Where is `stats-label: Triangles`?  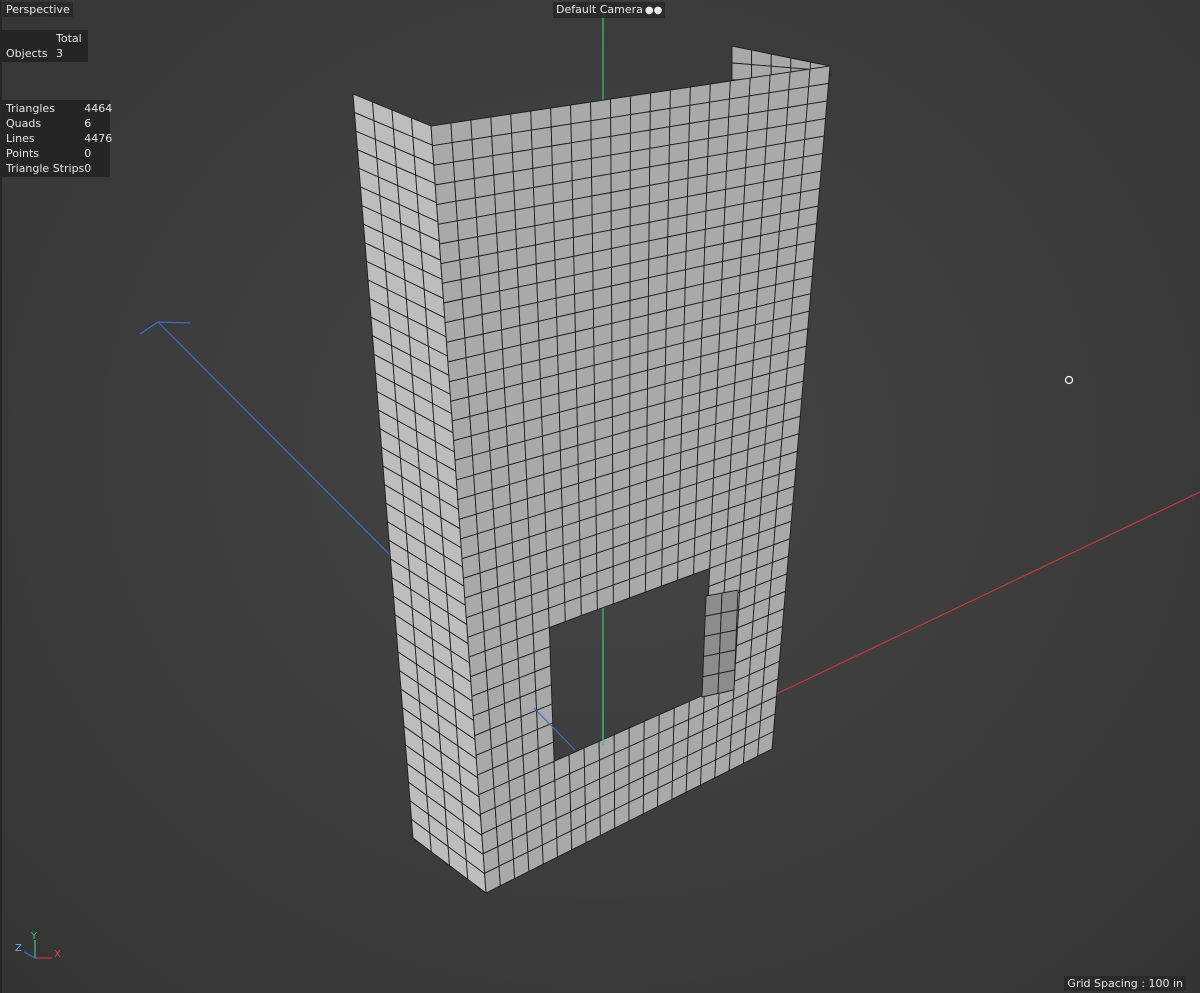 stats-label: Triangles is located at coordinates (30, 108).